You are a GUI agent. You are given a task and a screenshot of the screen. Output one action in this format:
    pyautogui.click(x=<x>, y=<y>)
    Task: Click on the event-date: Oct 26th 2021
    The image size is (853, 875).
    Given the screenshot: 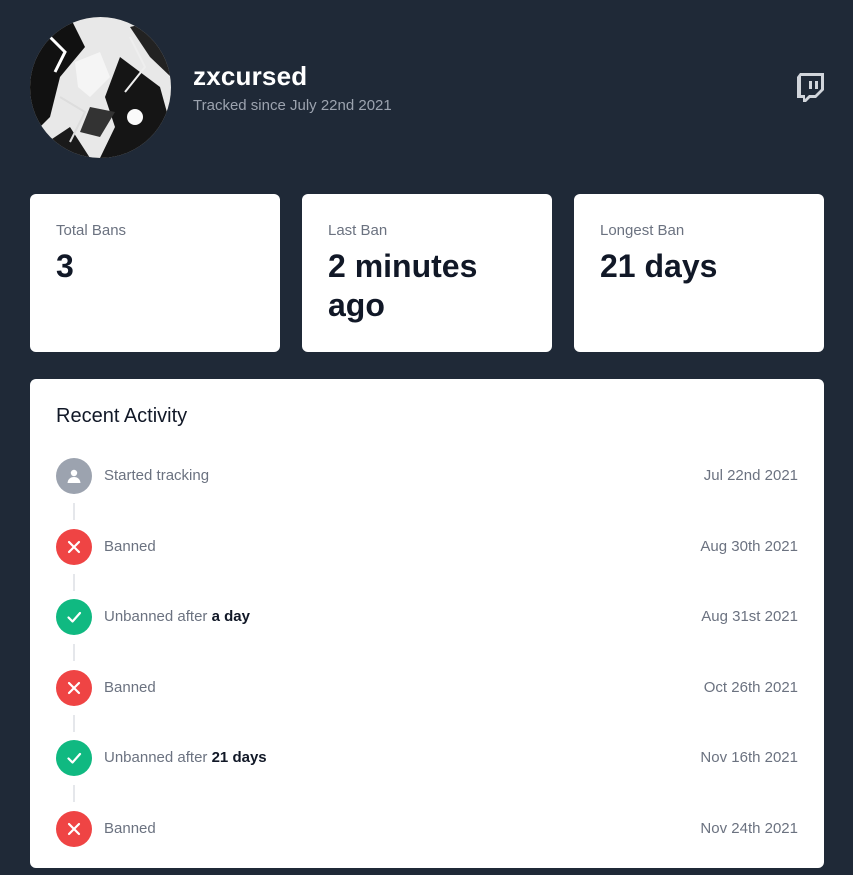 What is the action you would take?
    pyautogui.click(x=750, y=687)
    